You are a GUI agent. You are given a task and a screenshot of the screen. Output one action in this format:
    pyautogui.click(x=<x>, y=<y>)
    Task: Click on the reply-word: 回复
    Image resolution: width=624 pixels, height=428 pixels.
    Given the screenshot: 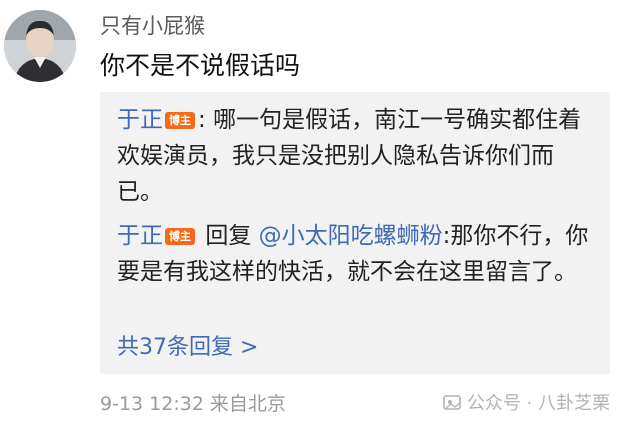 What is the action you would take?
    pyautogui.click(x=228, y=236)
    